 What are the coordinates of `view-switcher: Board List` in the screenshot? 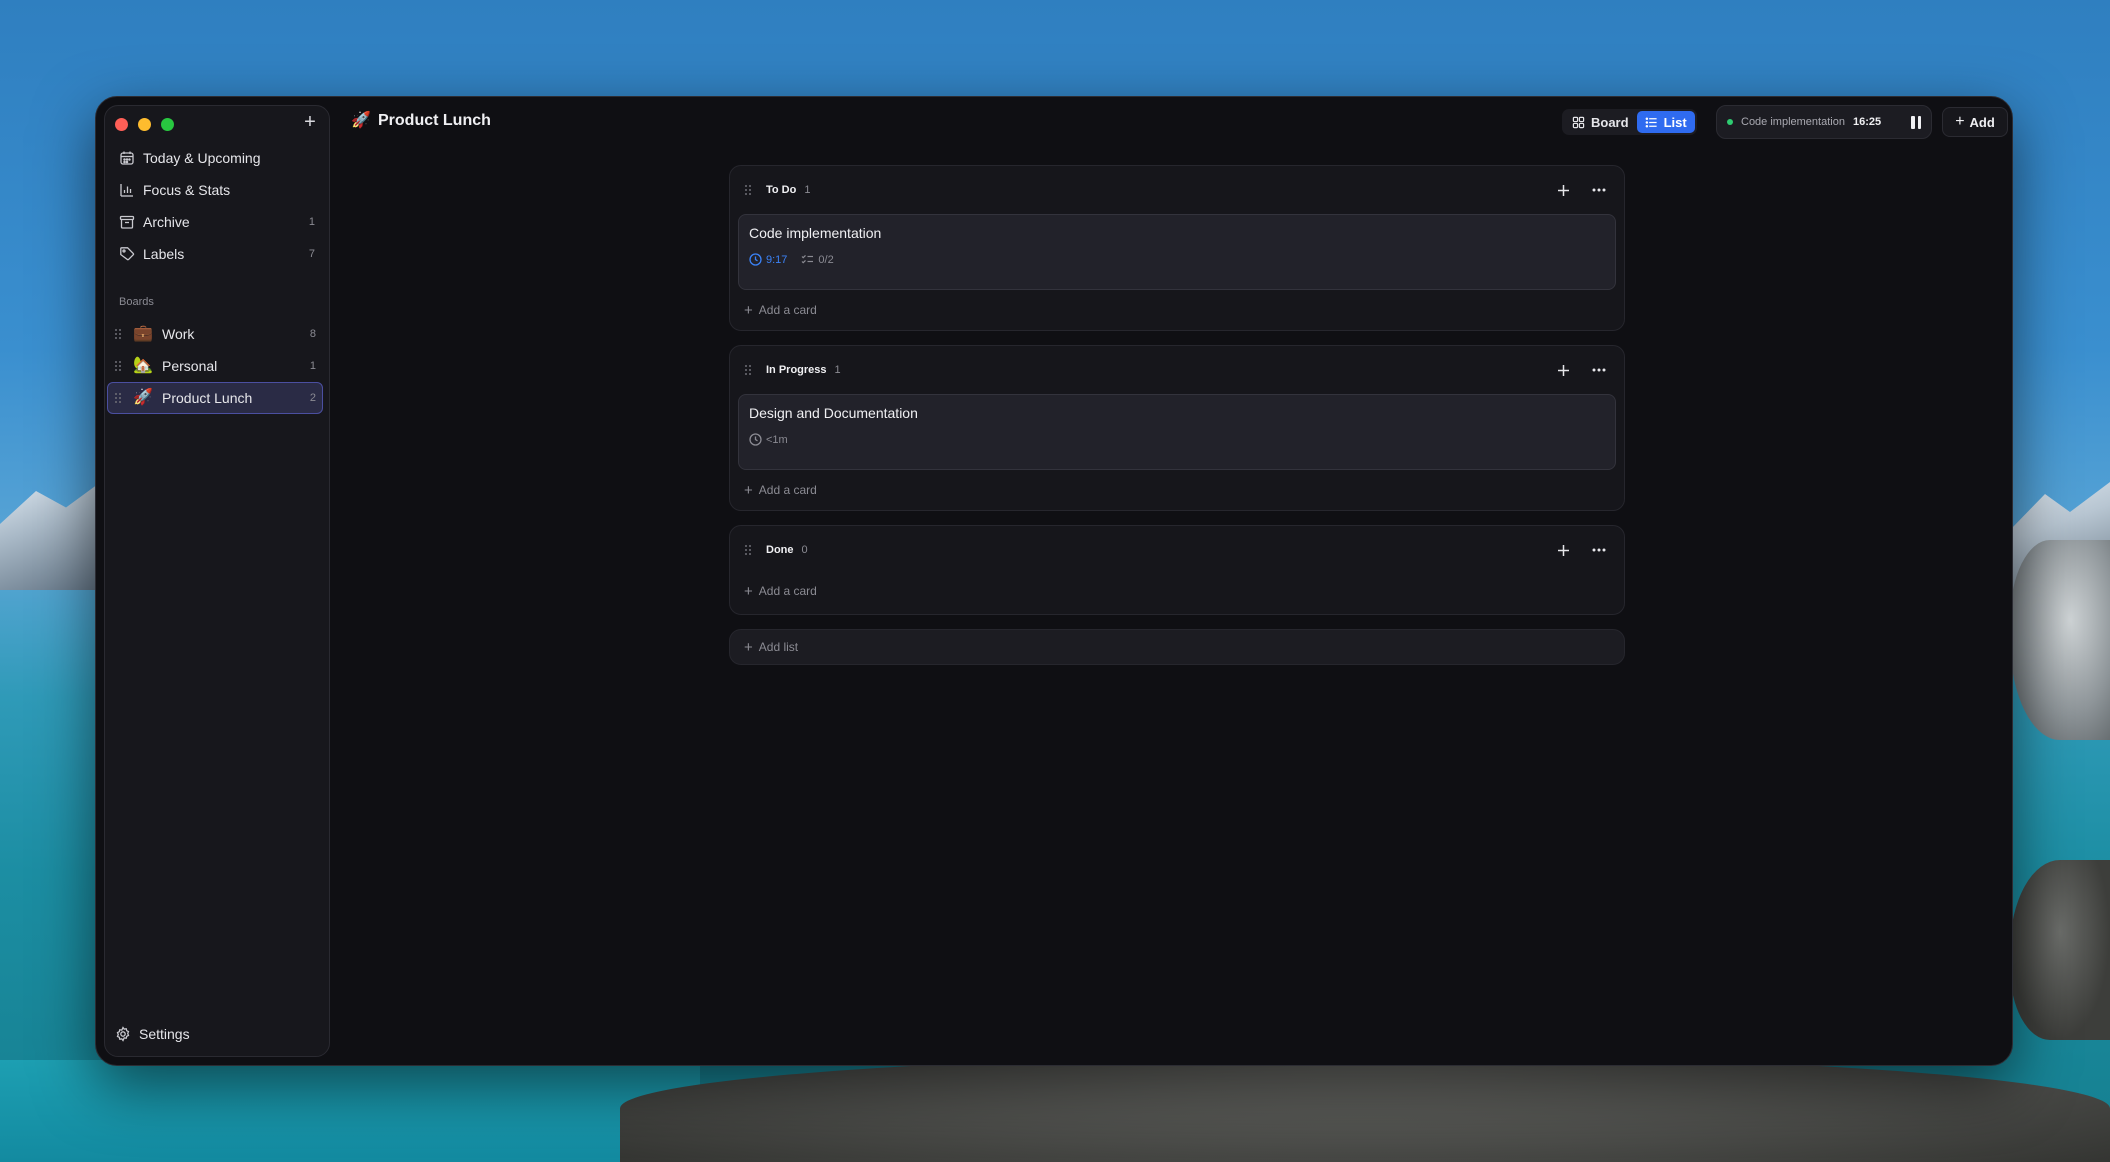 It's located at (1629, 122).